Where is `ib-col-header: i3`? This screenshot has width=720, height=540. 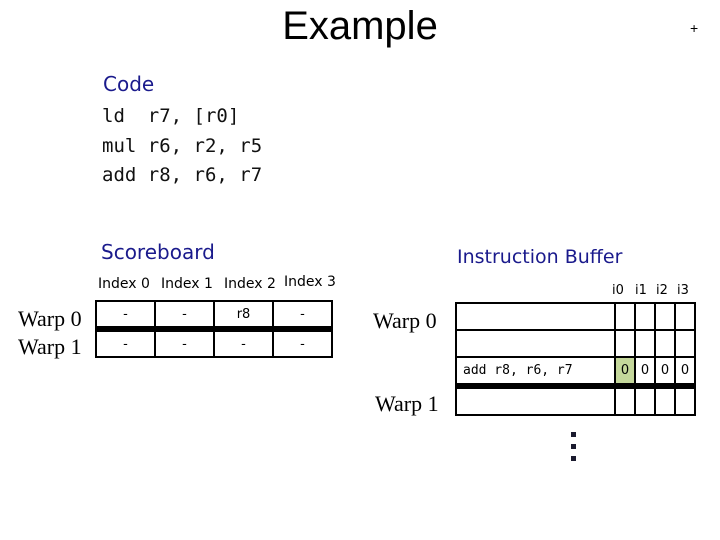 ib-col-header: i3 is located at coordinates (683, 290).